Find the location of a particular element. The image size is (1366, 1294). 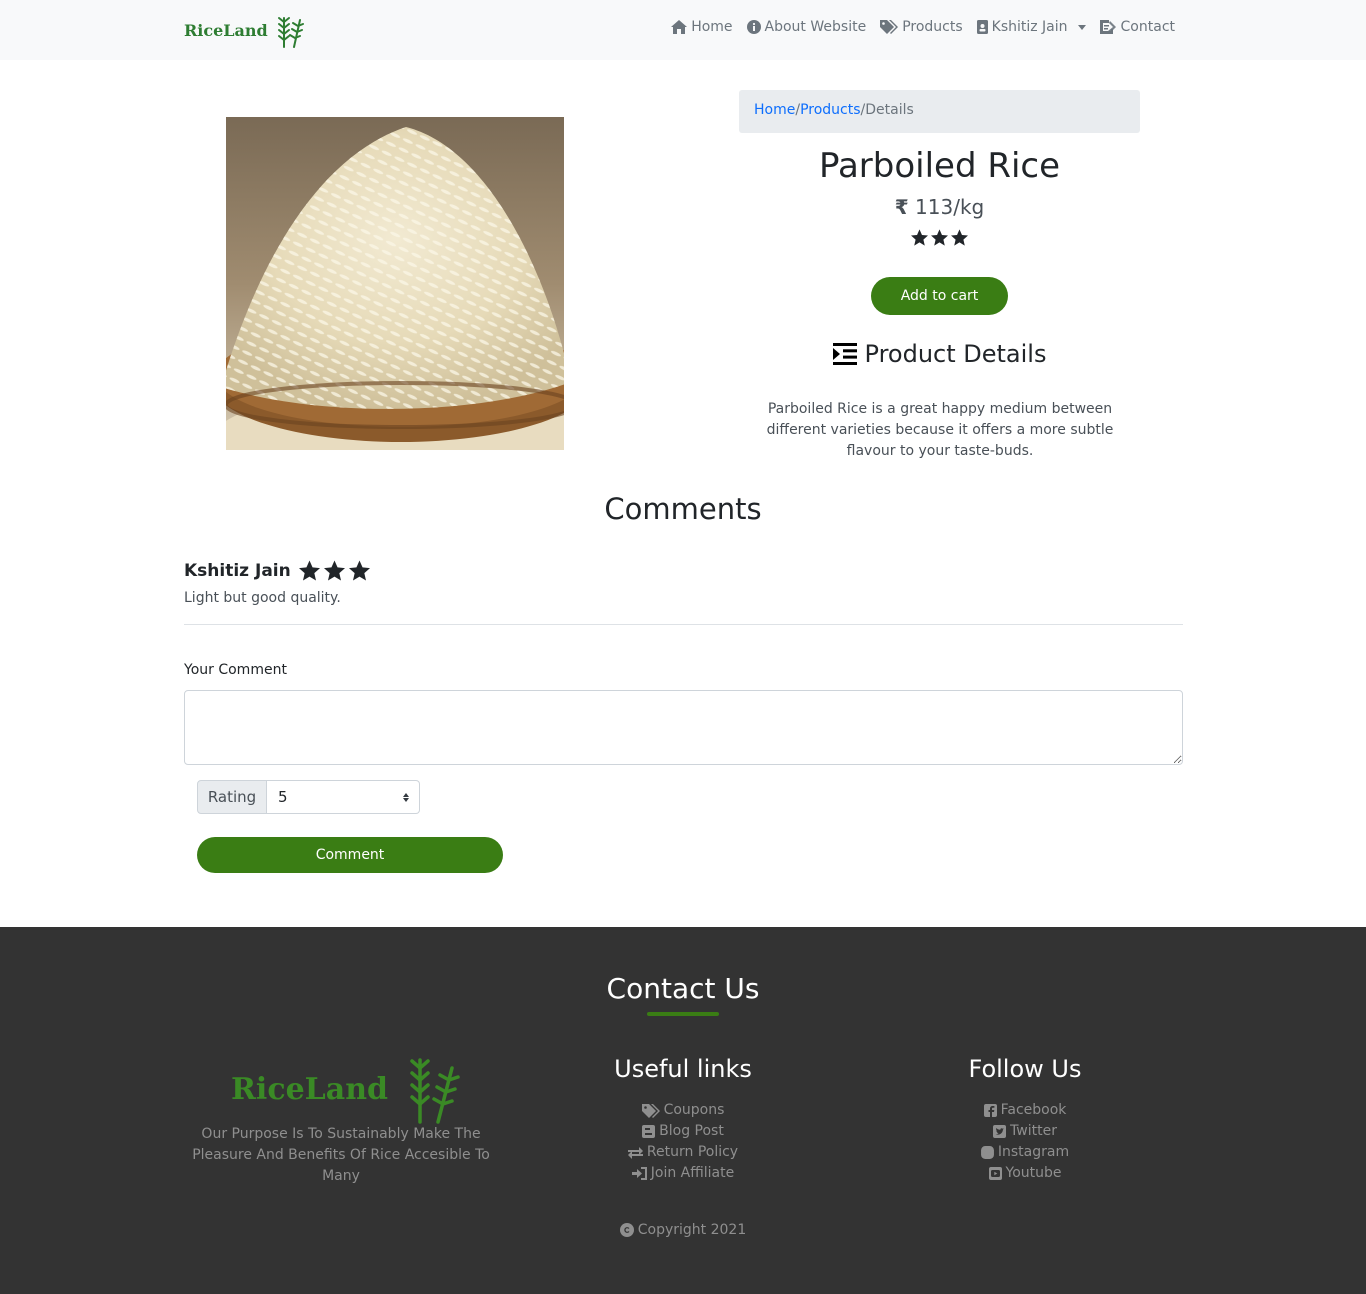

breadcrumb-products: Products is located at coordinates (830, 110).